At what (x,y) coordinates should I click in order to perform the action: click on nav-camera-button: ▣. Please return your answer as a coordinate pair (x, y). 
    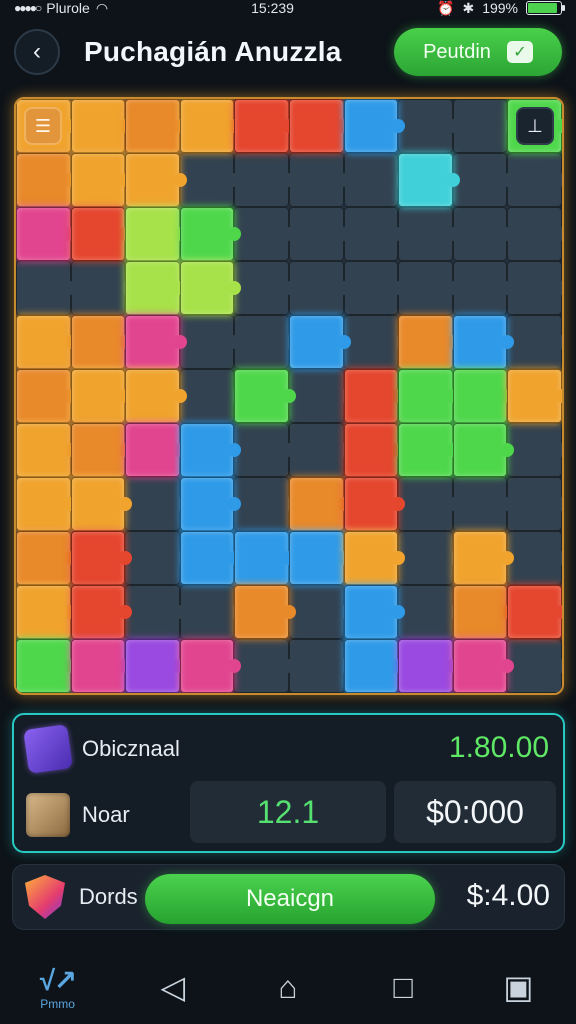
    Looking at the image, I should click on (518, 987).